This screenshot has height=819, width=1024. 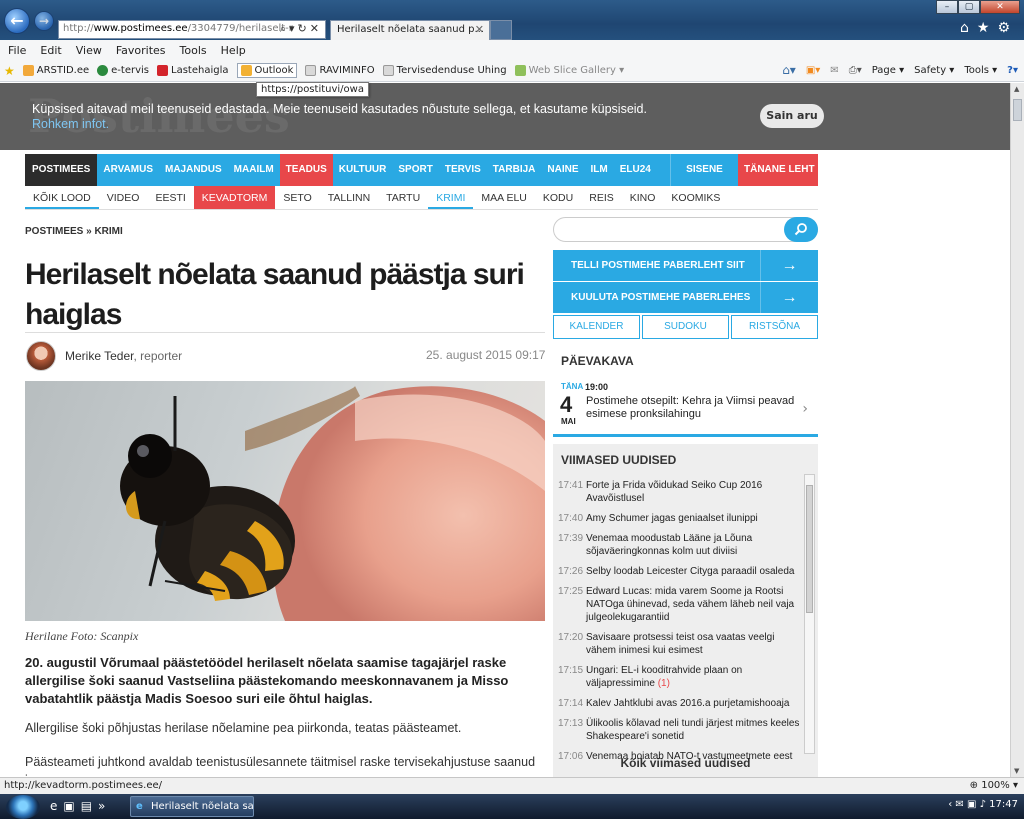 What do you see at coordinates (17, 21) in the screenshot?
I see `back-button: ←` at bounding box center [17, 21].